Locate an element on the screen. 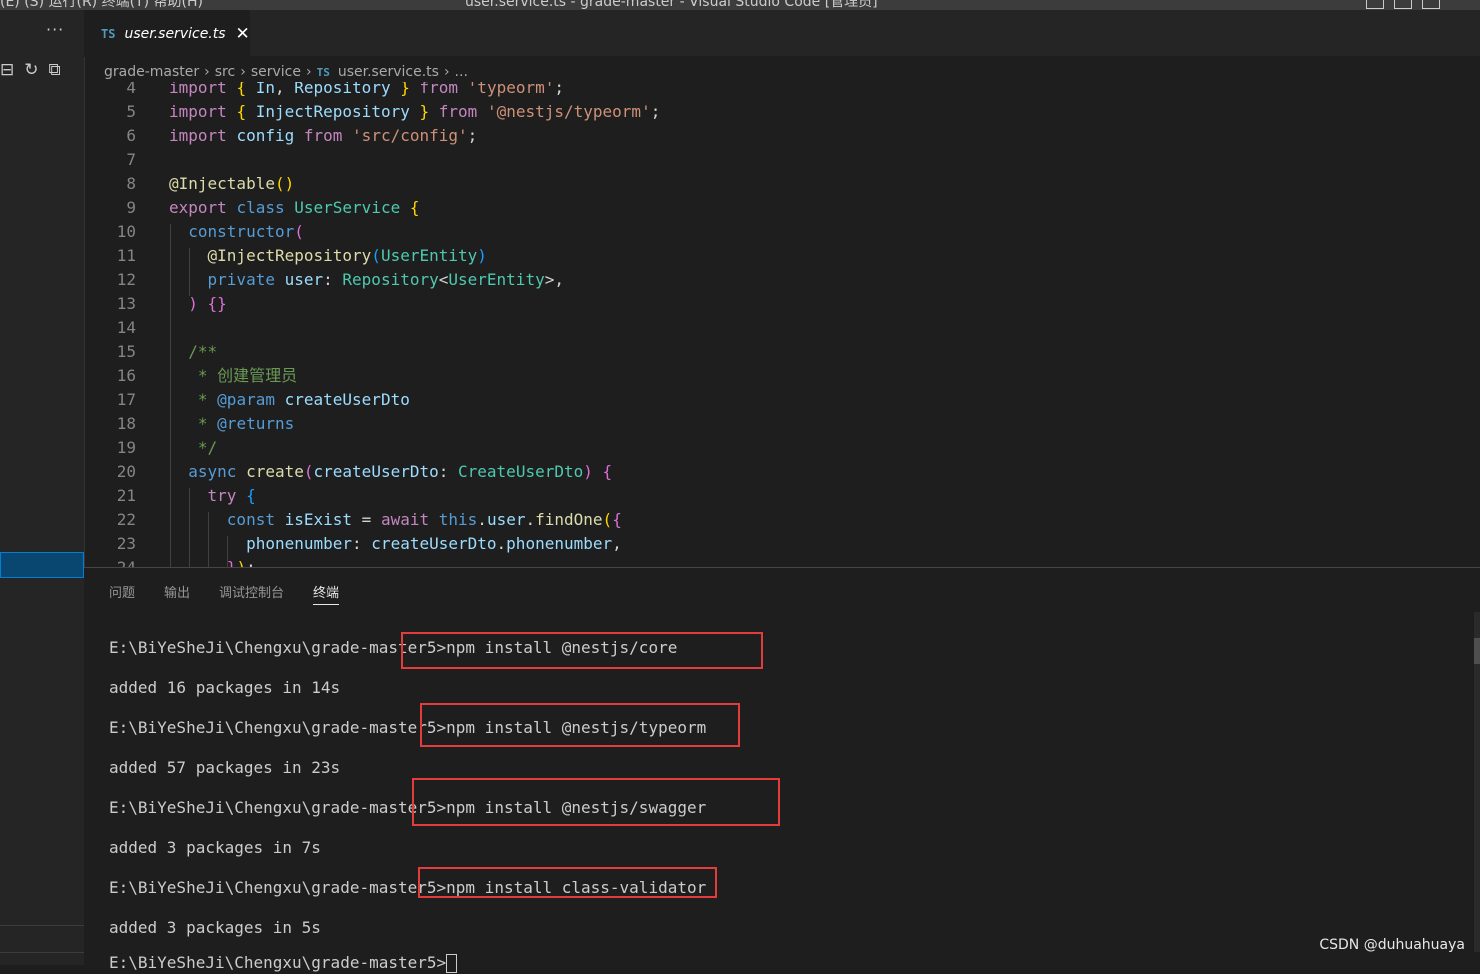  refresh-icon: ↻ is located at coordinates (31, 70).